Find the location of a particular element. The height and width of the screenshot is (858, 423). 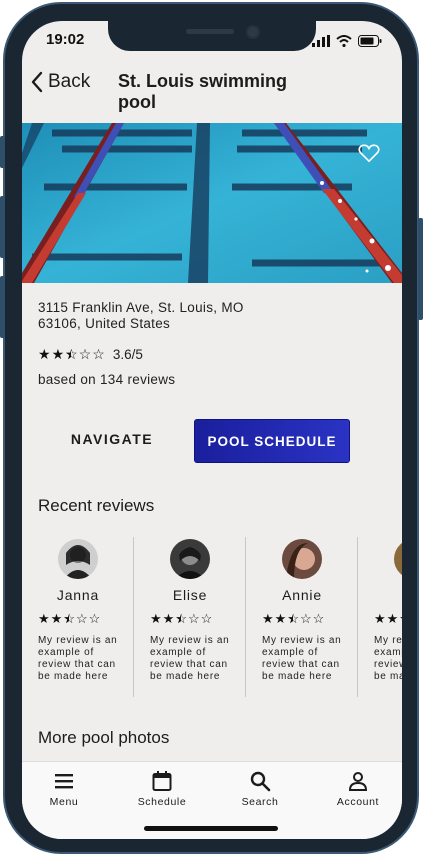

nav-menu: Menu is located at coordinates (64, 789).